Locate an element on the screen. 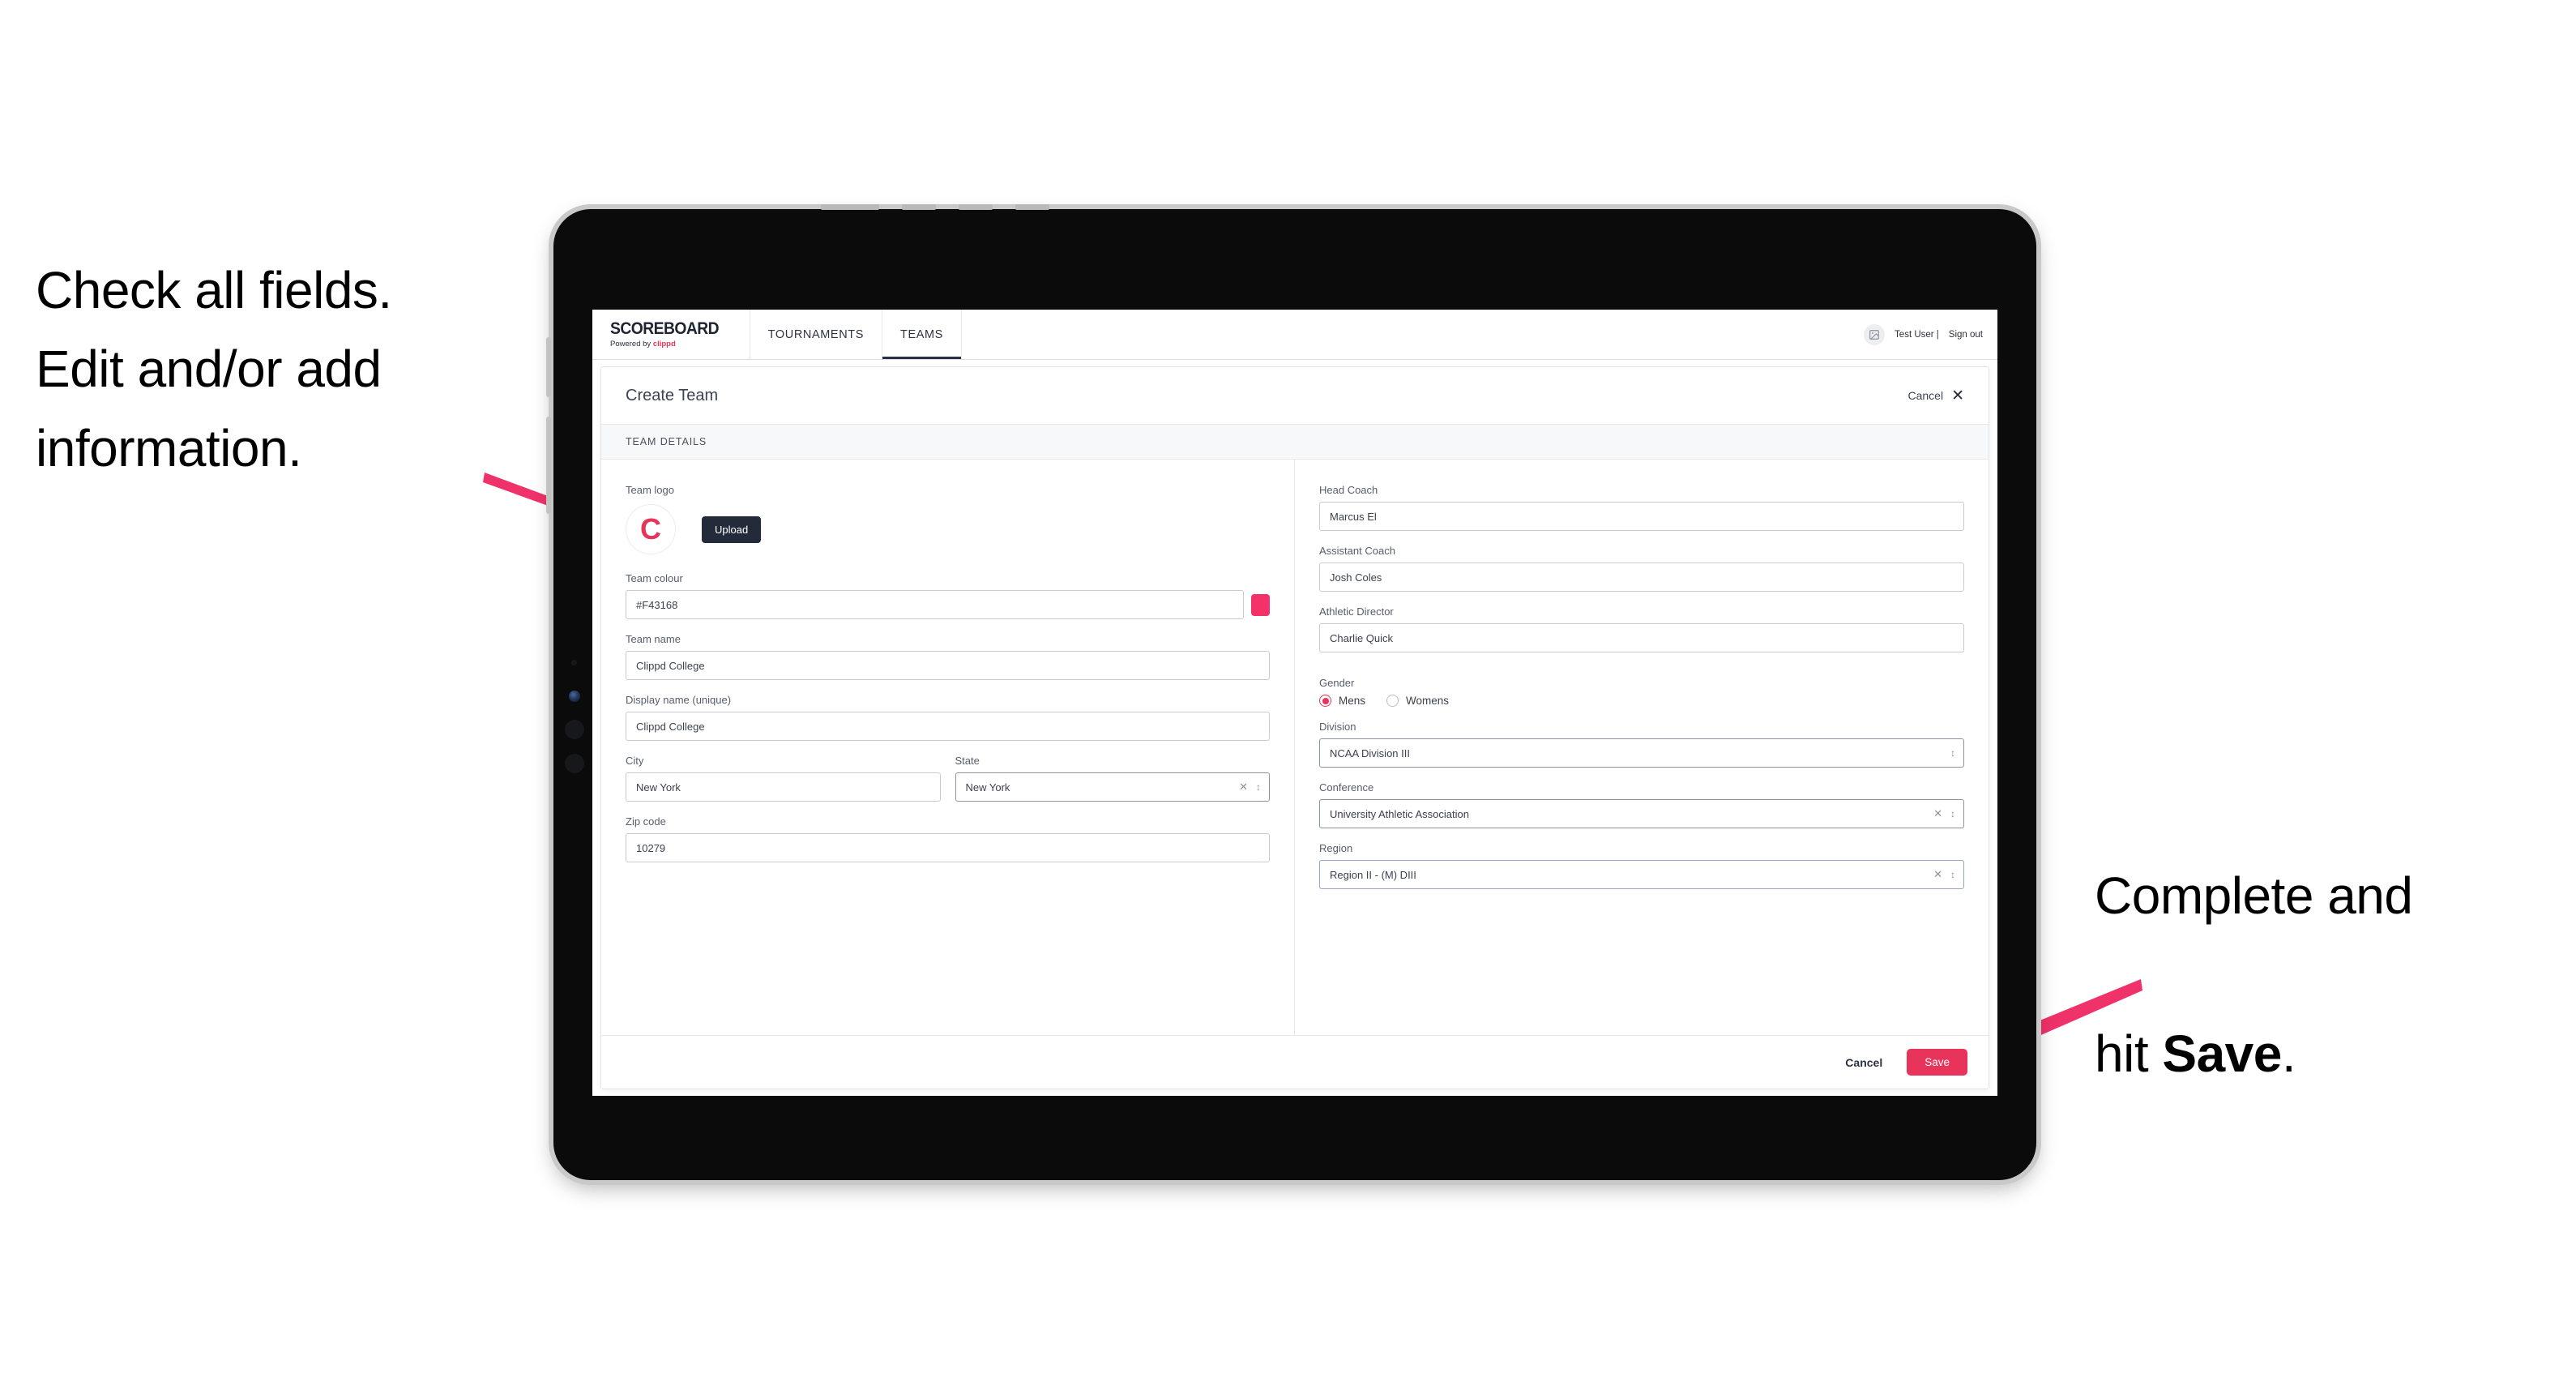  upload-button: Upload is located at coordinates (732, 529).